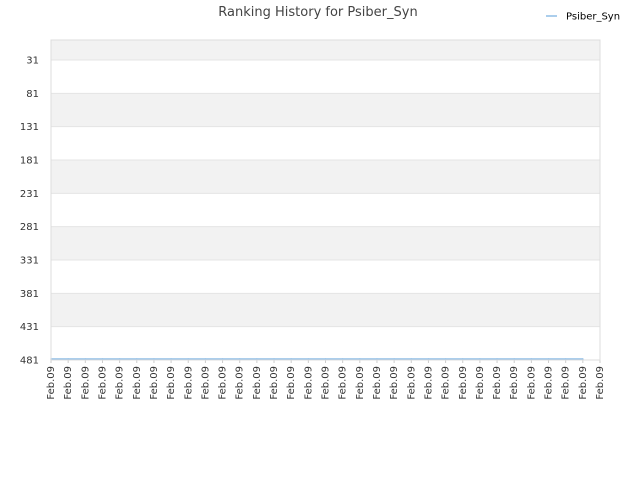 This screenshot has width=640, height=480. I want to click on y-axis-ticks: 31 81 131 181 231 281 331 381 431 481, so click(29, 211).